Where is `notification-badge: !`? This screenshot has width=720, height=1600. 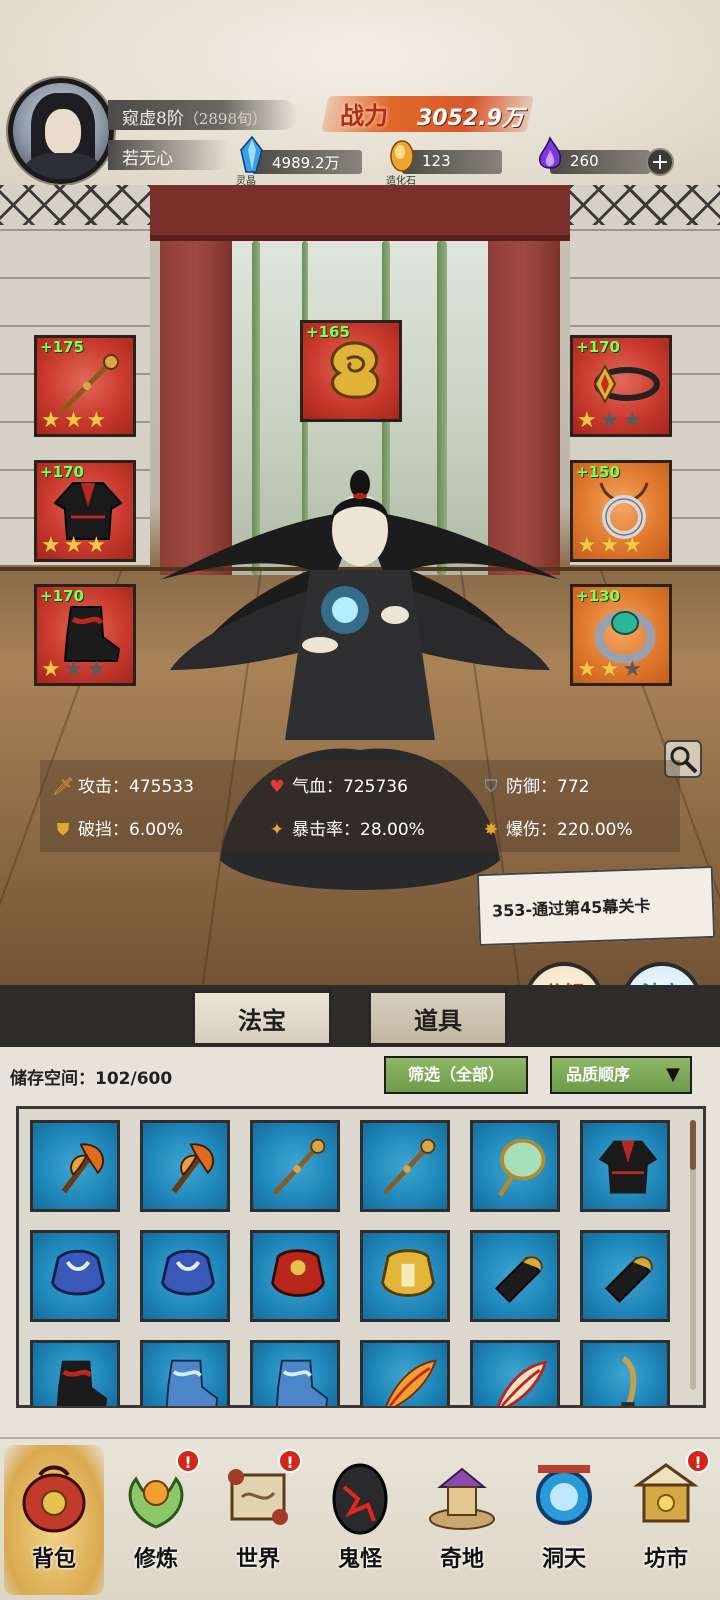
notification-badge: ! is located at coordinates (188, 1461).